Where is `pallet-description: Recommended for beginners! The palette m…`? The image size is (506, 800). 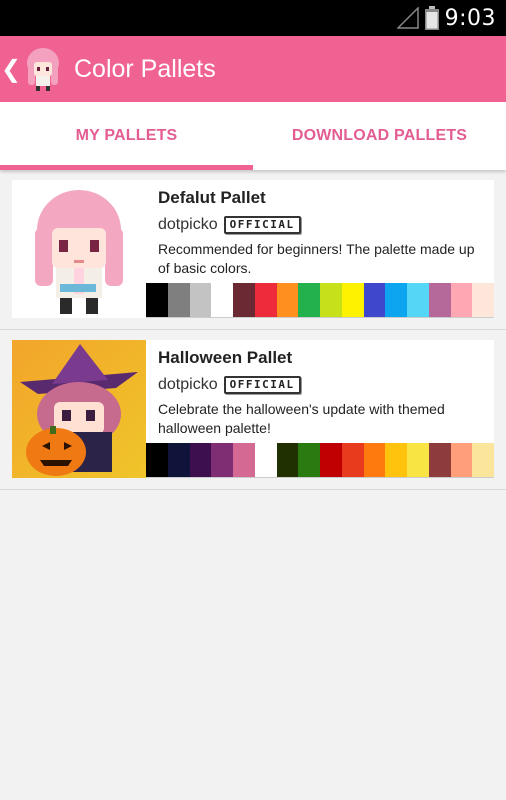
pallet-description: Recommended for beginners! The palette m… is located at coordinates (316, 258).